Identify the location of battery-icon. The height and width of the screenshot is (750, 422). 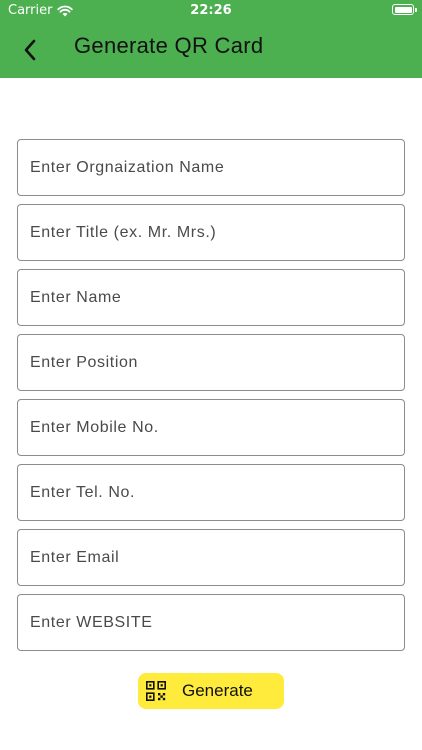
(404, 9).